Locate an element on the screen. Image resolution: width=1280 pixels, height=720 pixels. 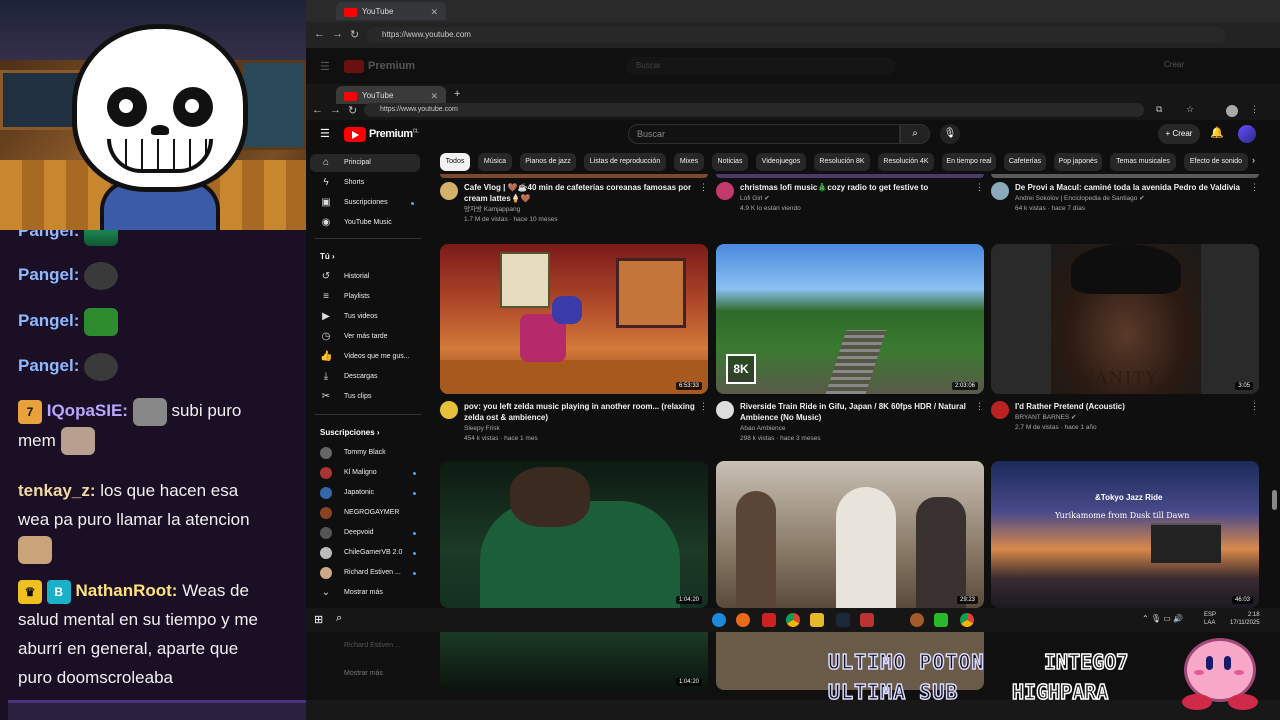
search-icon: ⌕ is located at coordinates (915, 134).